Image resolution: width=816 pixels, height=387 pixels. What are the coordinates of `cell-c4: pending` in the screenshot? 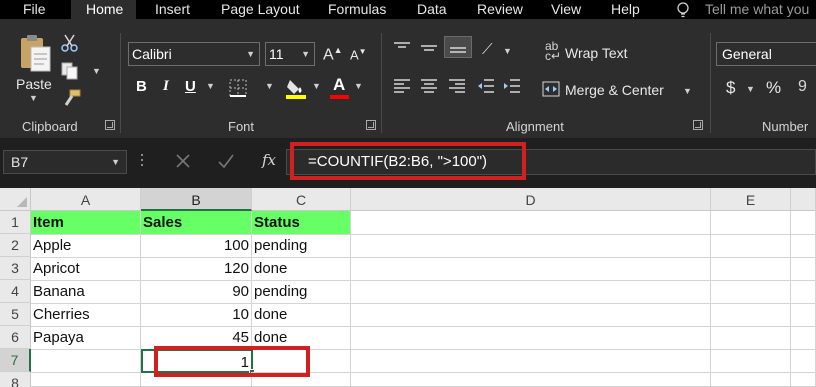 It's located at (301, 292).